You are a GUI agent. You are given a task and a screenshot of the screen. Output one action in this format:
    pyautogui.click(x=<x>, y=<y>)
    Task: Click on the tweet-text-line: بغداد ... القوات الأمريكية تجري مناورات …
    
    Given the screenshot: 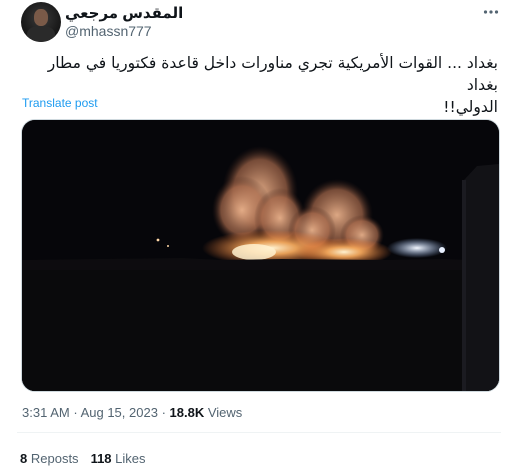 What is the action you would take?
    pyautogui.click(x=272, y=74)
    